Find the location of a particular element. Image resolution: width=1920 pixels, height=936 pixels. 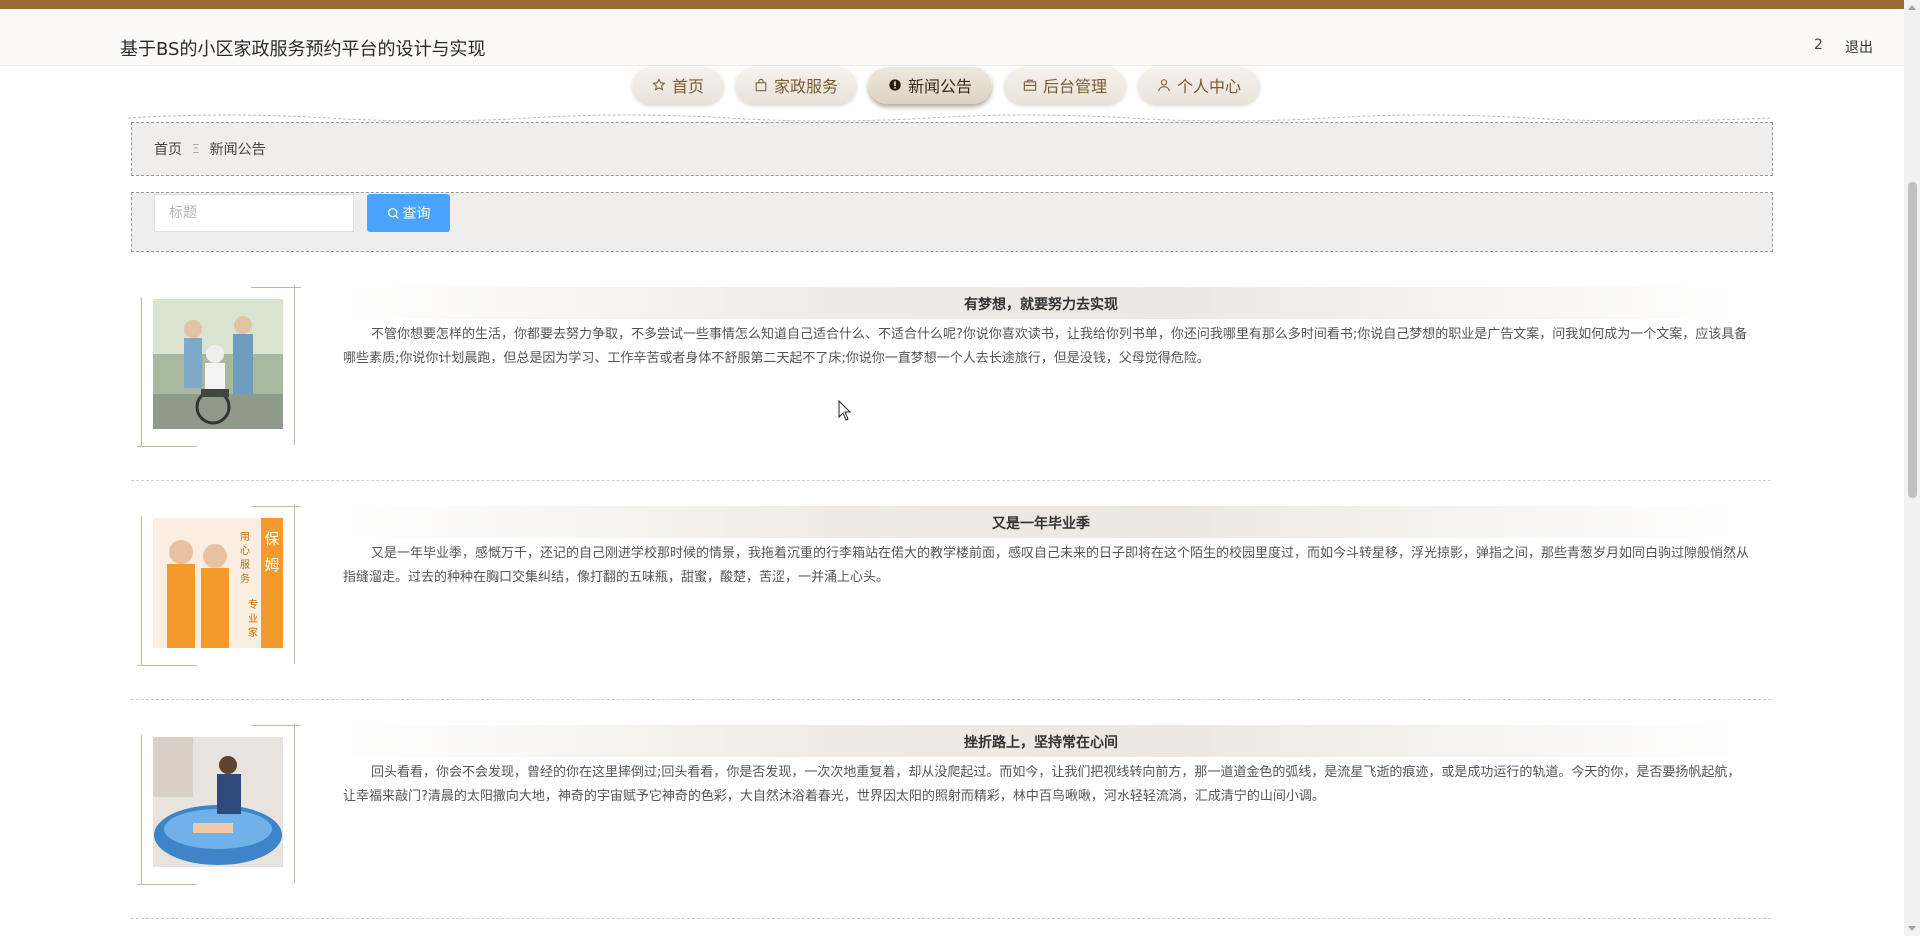

nav-item-label: 新闻公告 is located at coordinates (939, 86).